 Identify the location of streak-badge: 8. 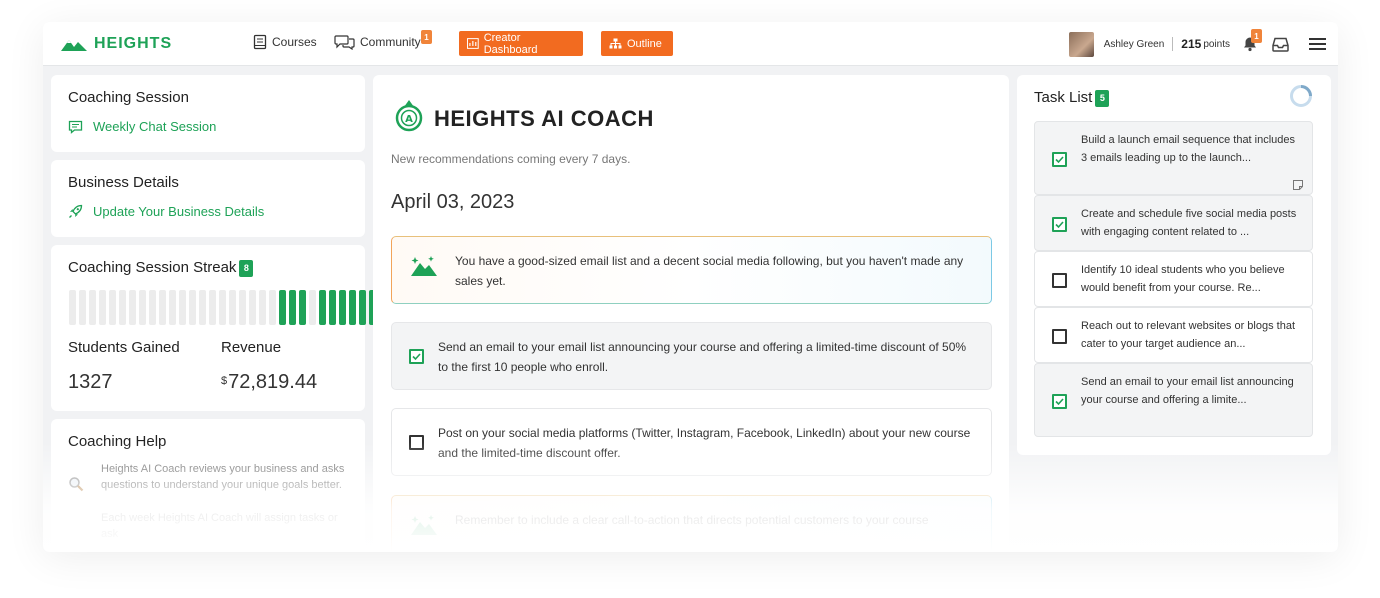
(246, 268).